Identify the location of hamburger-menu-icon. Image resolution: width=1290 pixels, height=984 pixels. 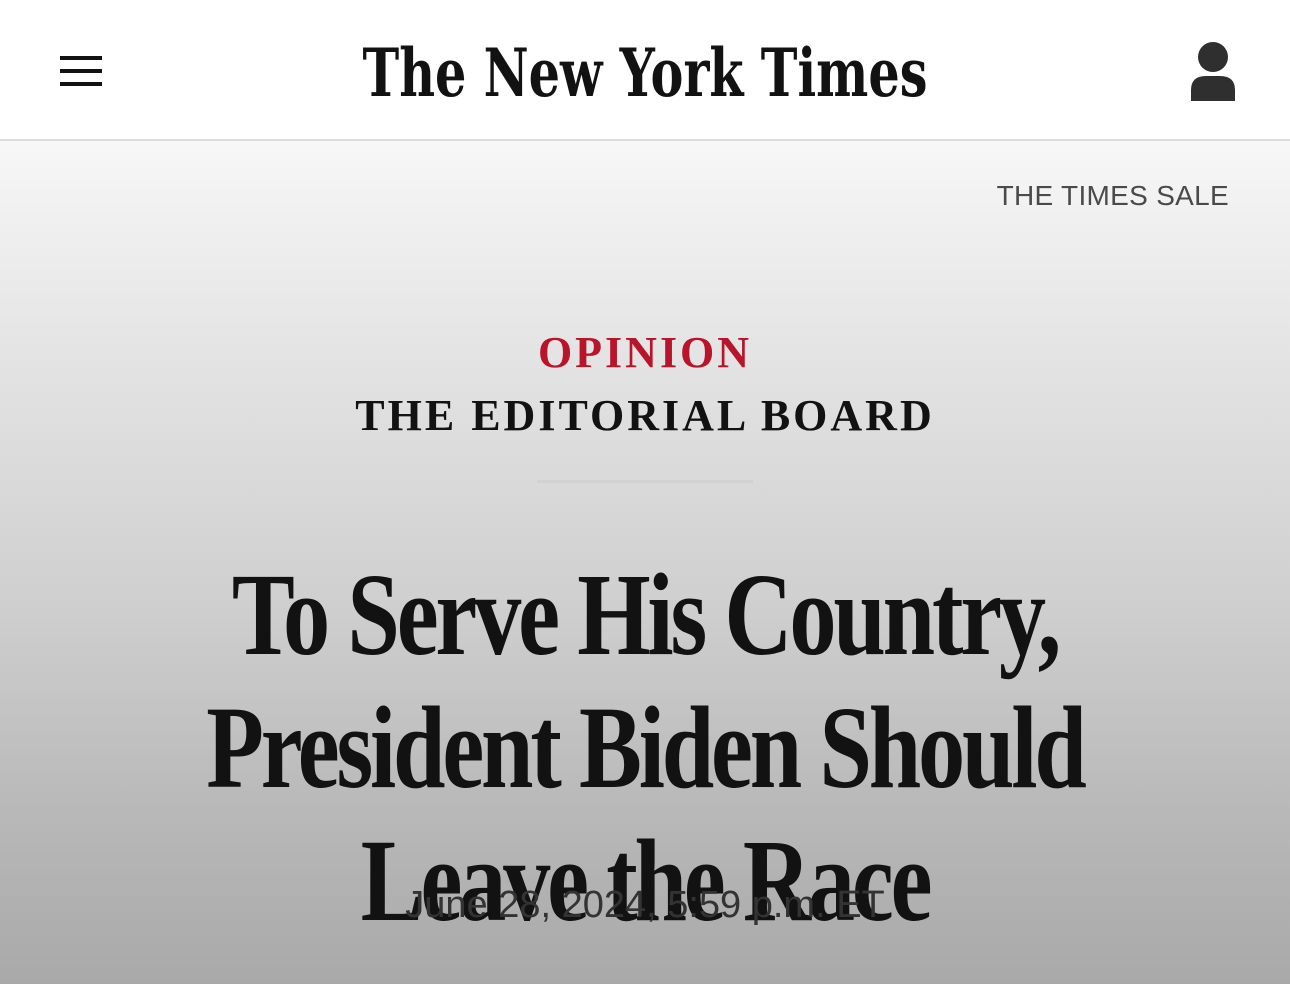
(81, 71).